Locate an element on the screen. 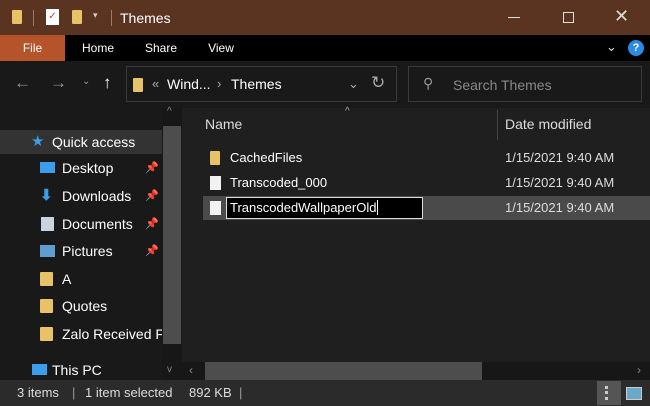  tab-home: Home is located at coordinates (98, 48).